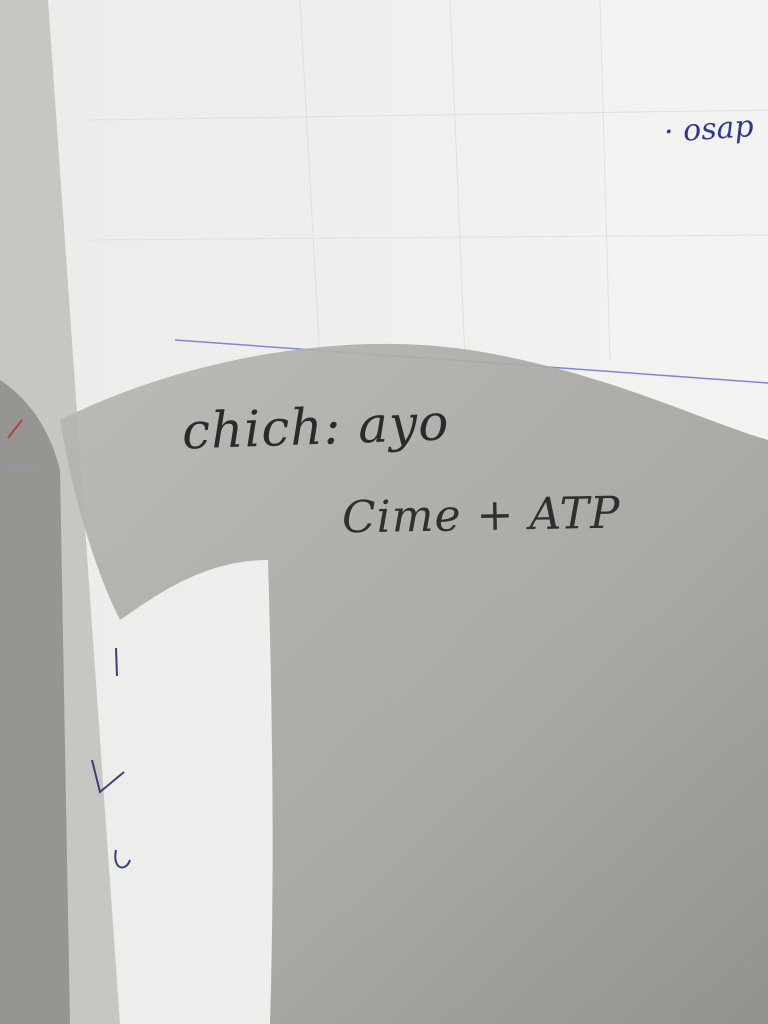  Describe the element at coordinates (481, 515) in the screenshot. I see `handwritten-line-2: Cime + ATP` at that location.